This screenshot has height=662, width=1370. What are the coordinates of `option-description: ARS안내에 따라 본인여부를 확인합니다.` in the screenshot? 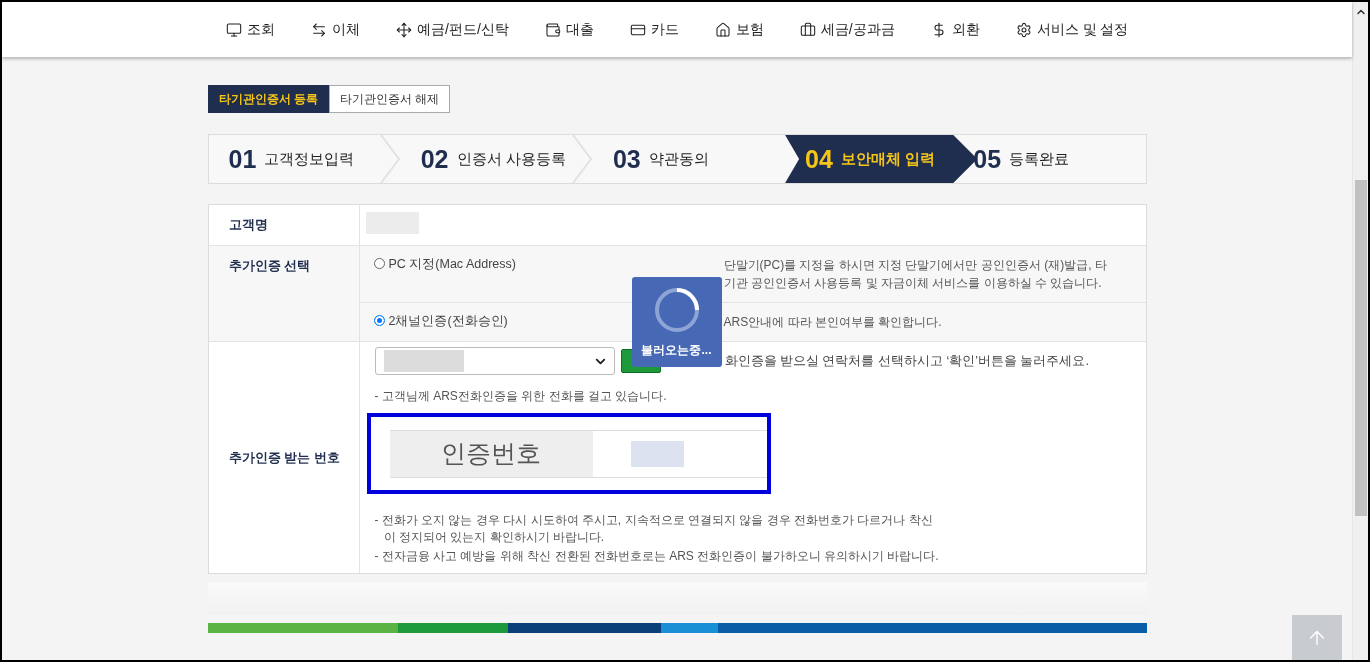 It's located at (833, 322).